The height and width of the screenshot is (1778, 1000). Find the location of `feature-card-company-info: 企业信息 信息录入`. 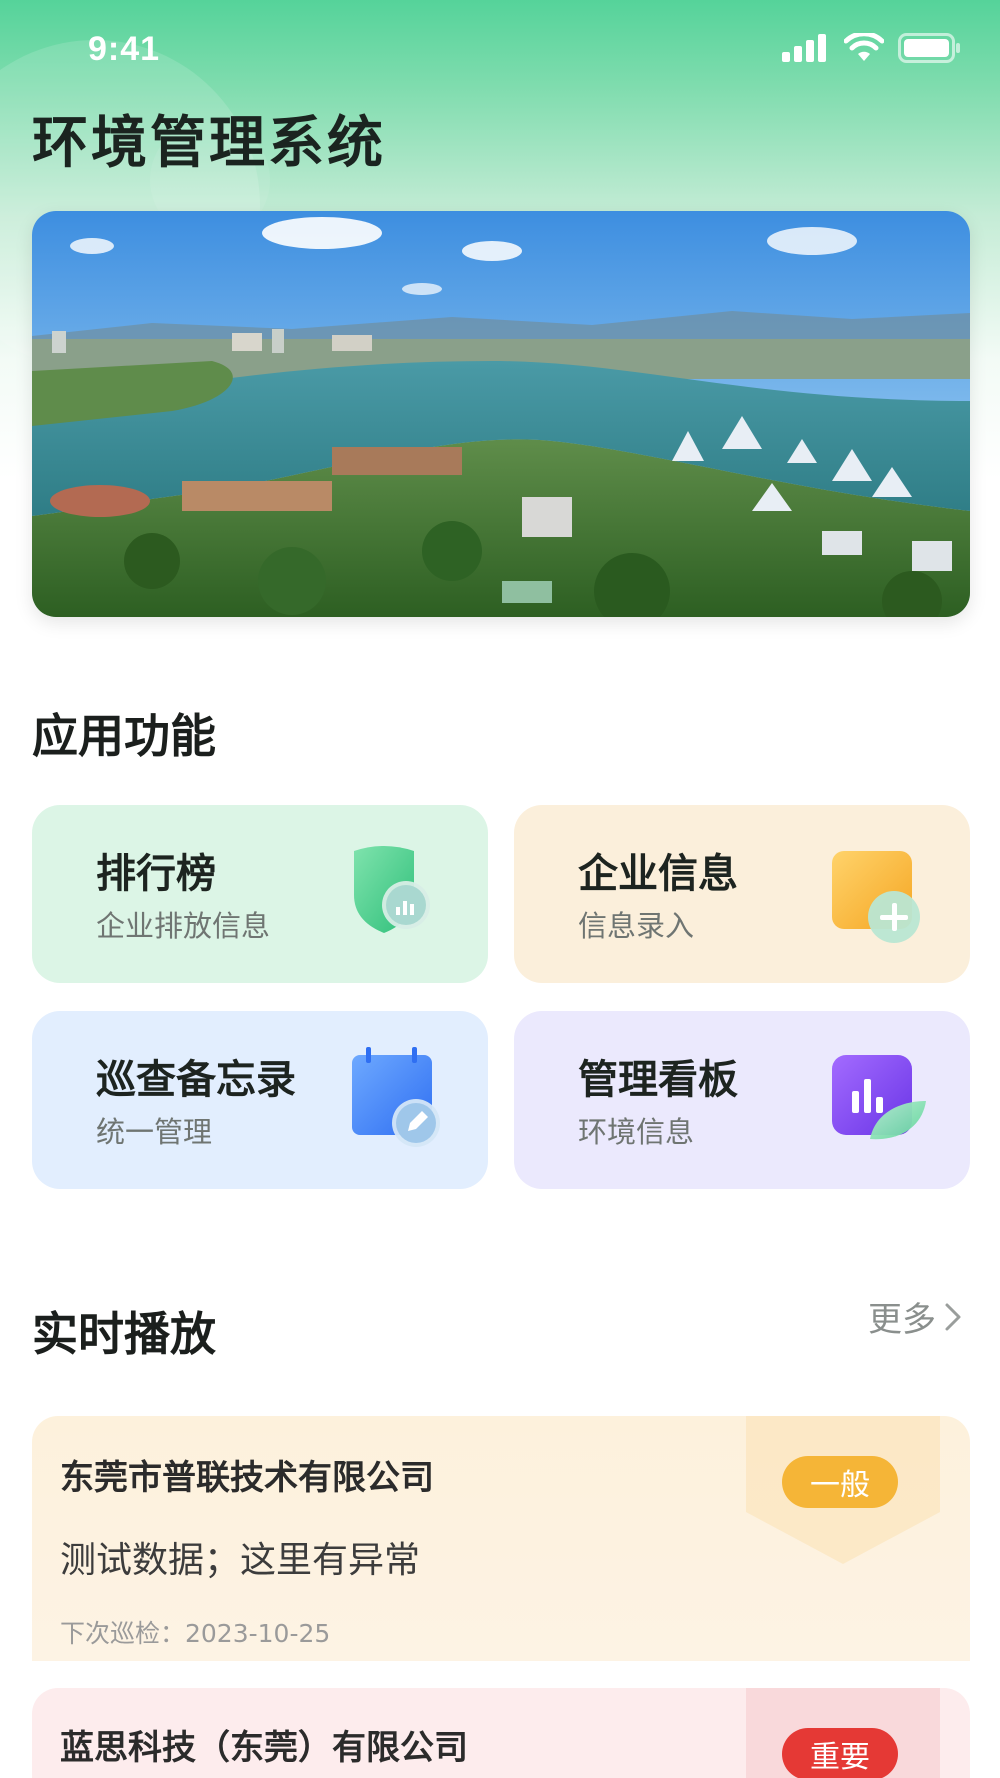

feature-card-company-info: 企业信息 信息录入 is located at coordinates (742, 894).